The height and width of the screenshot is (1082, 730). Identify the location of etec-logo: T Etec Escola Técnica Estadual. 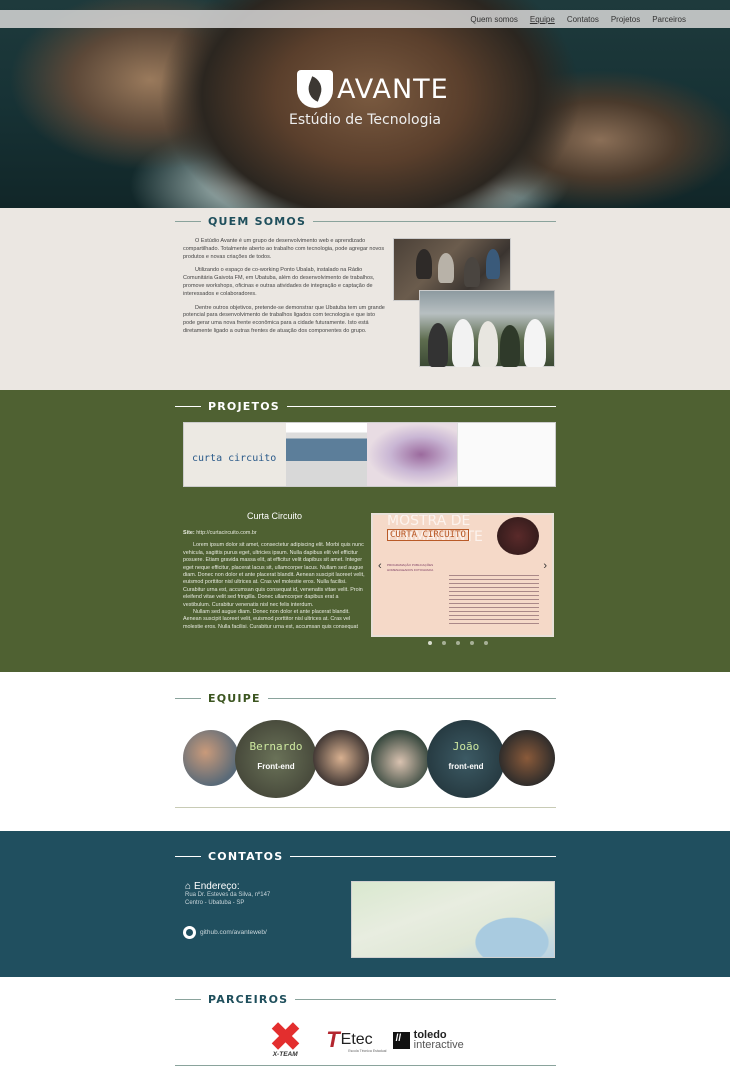
(356, 1040).